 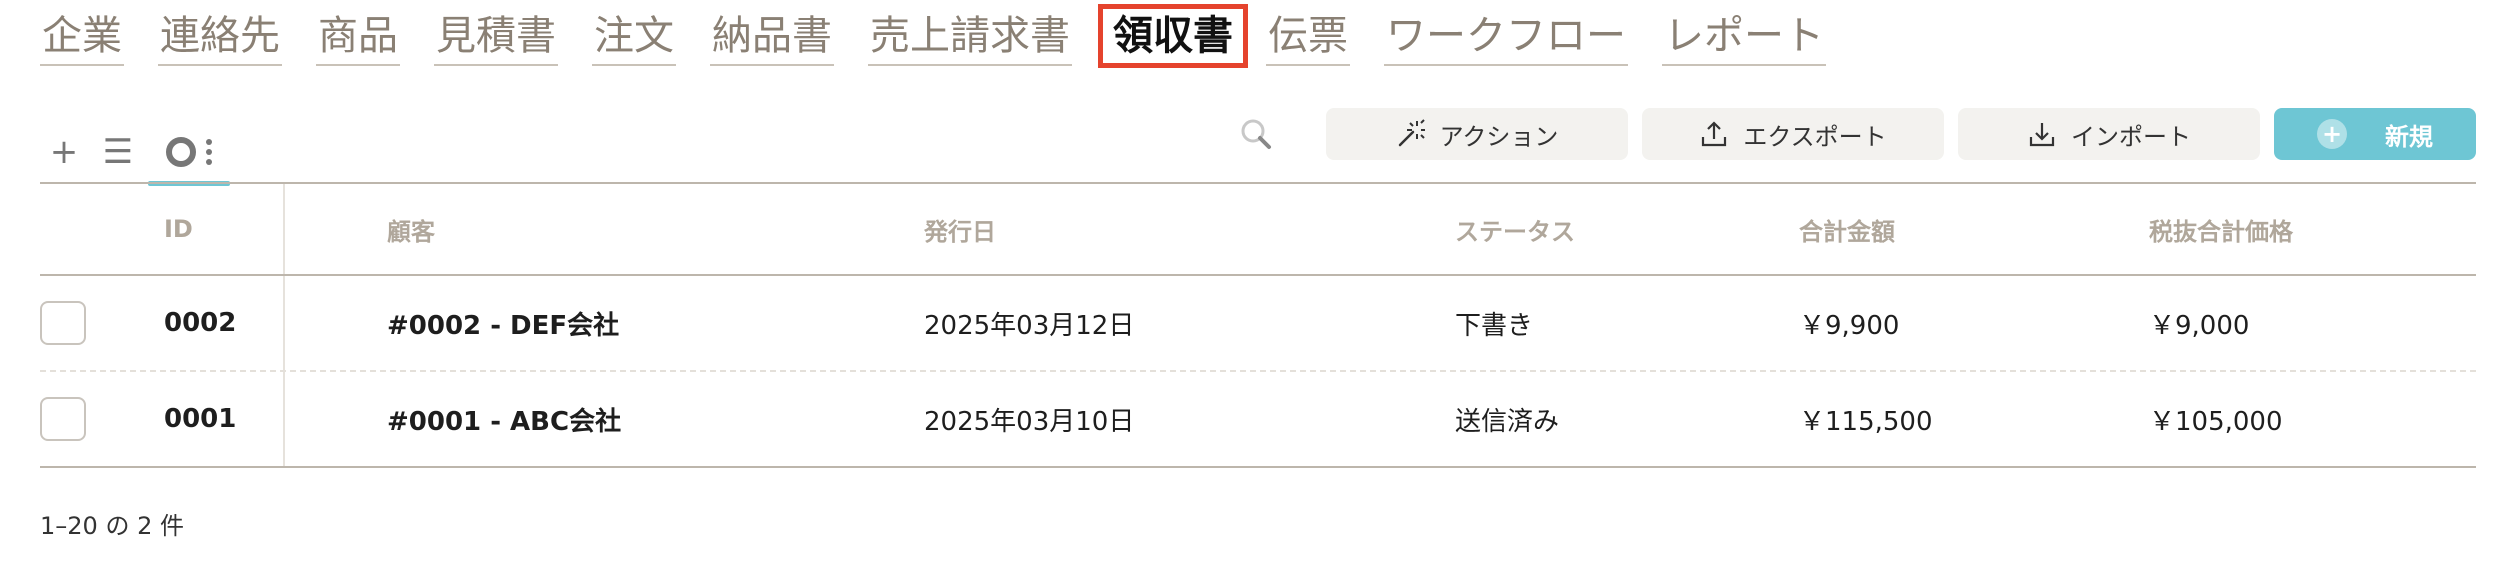 I want to click on new-button-label: 新規, so click(x=2409, y=136).